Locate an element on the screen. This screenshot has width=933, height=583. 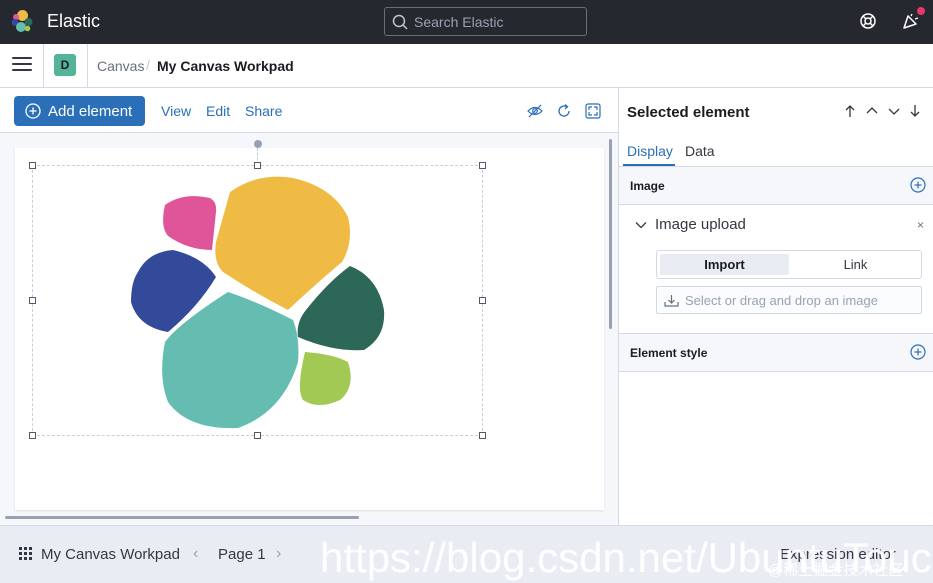
image-file-picker: Select or drag and drop an image is located at coordinates (789, 300).